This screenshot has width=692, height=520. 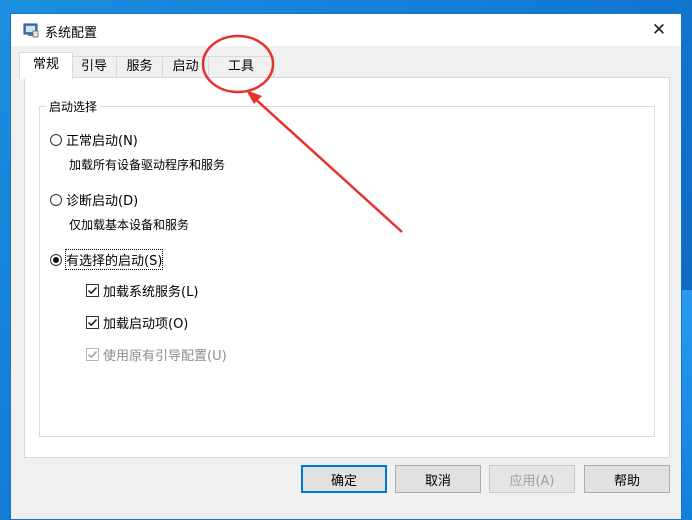 I want to click on radio-label: 正常启动(N), so click(x=102, y=141).